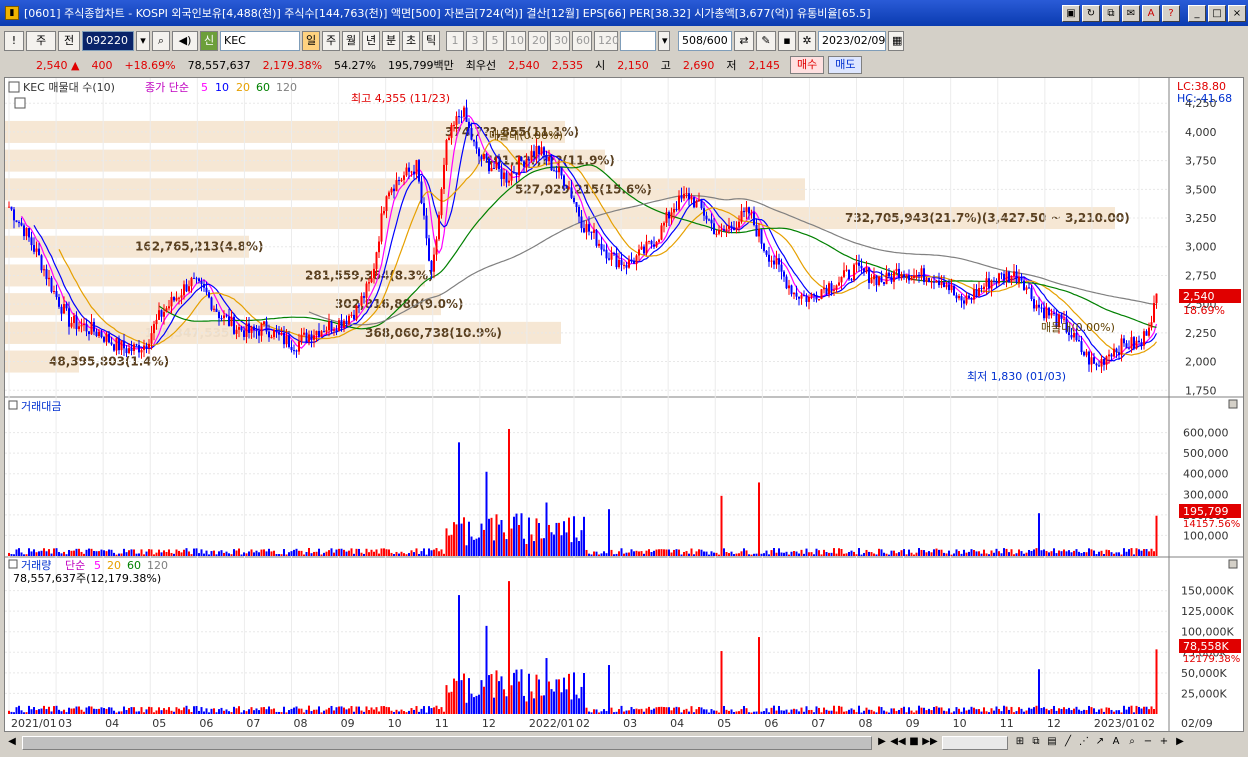 This screenshot has height=757, width=1248. I want to click on date-input: 2023/02/09, so click(852, 41).